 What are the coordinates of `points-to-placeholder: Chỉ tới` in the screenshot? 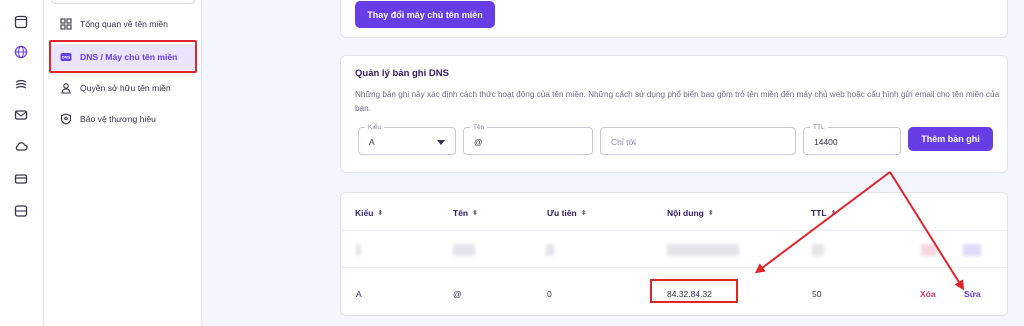 It's located at (623, 142).